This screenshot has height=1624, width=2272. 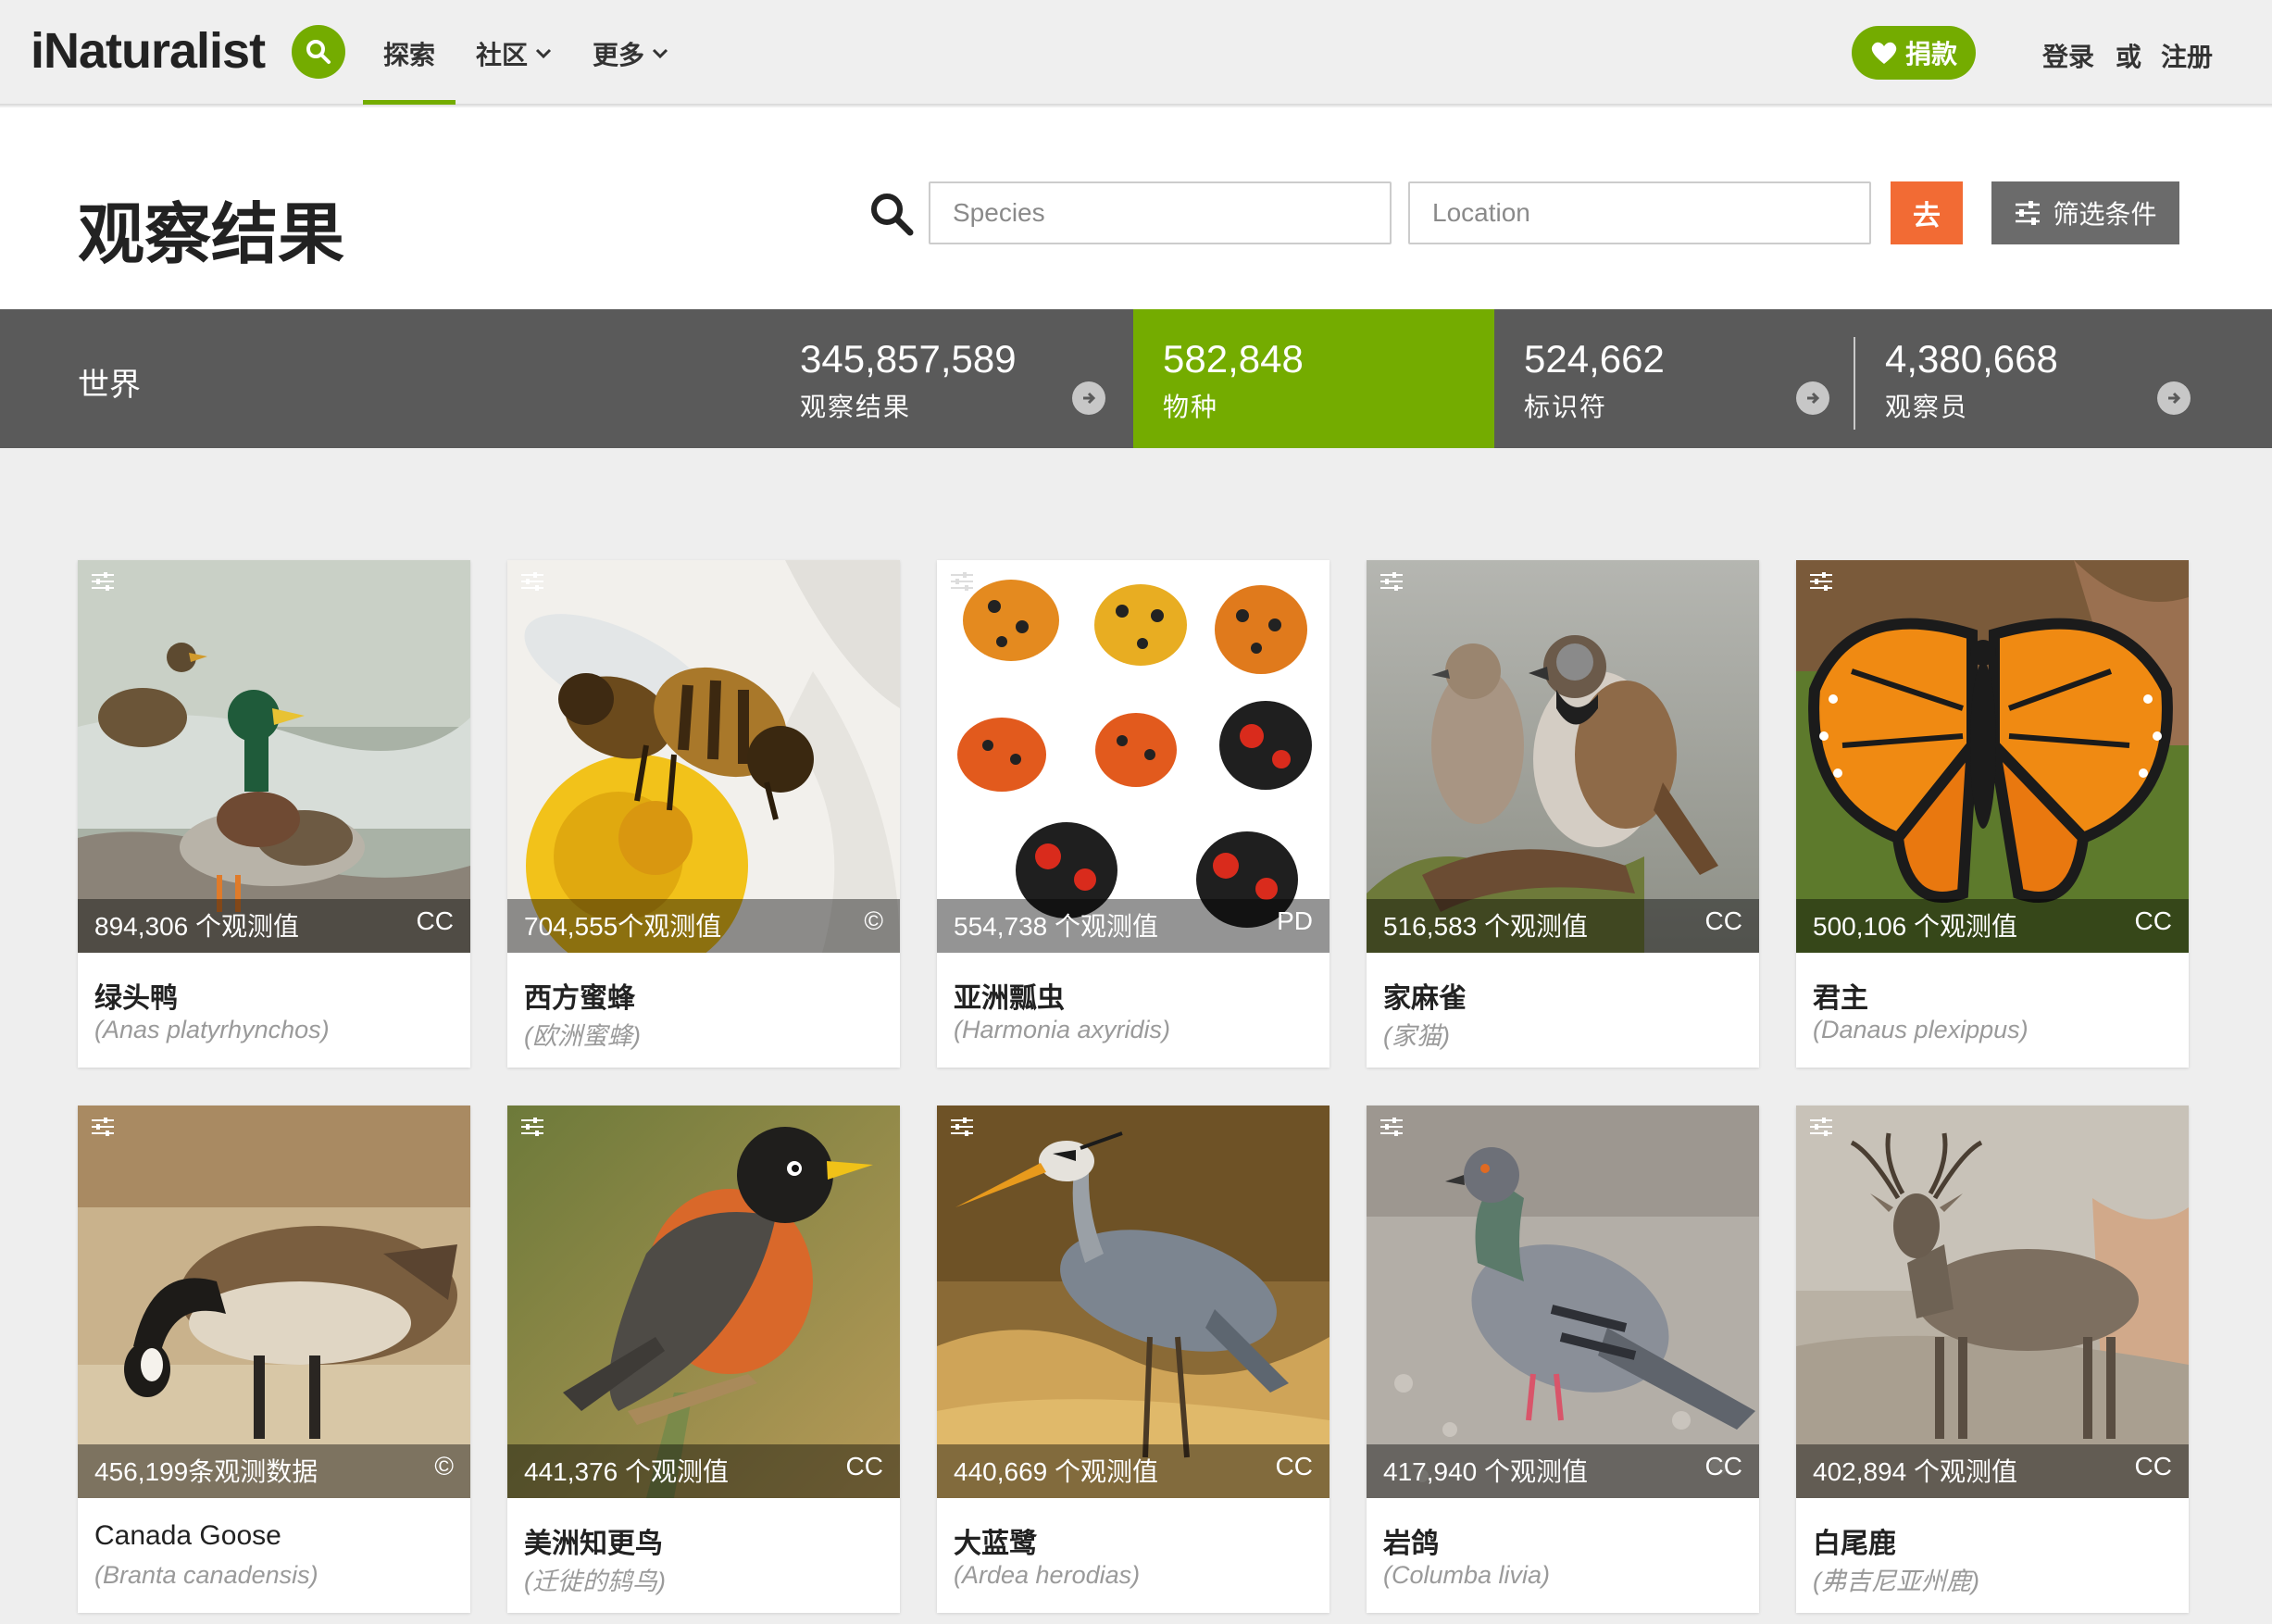 I want to click on donate-label: 捐款, so click(x=1931, y=54).